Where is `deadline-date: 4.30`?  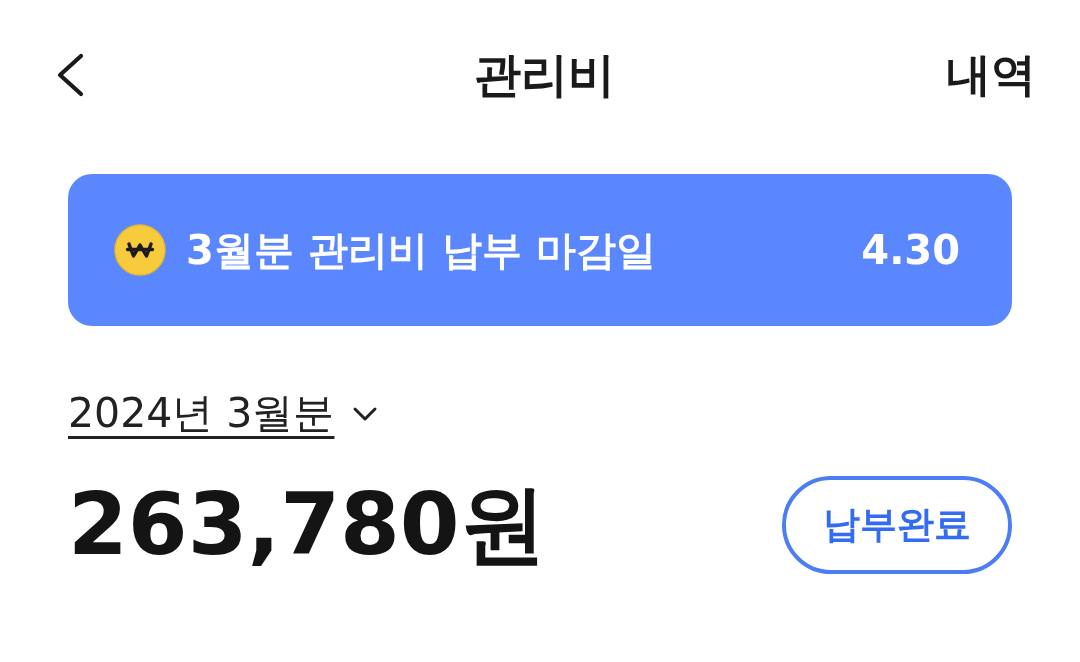
deadline-date: 4.30 is located at coordinates (910, 250).